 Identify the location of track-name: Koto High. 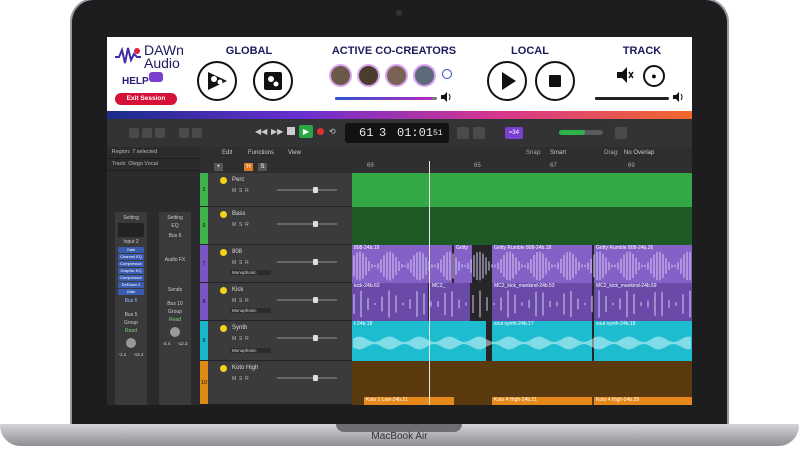
(245, 368).